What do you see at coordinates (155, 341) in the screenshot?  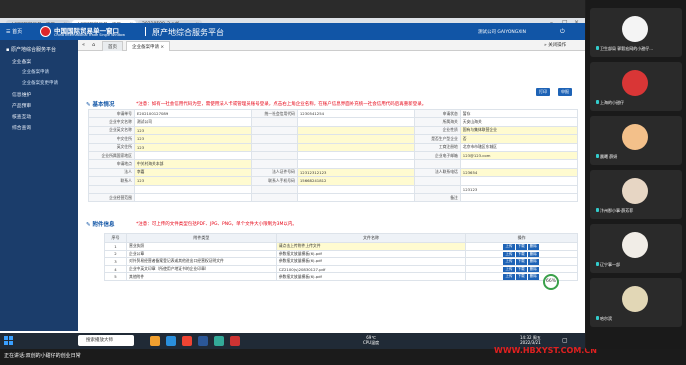 I see `folder-icon` at bounding box center [155, 341].